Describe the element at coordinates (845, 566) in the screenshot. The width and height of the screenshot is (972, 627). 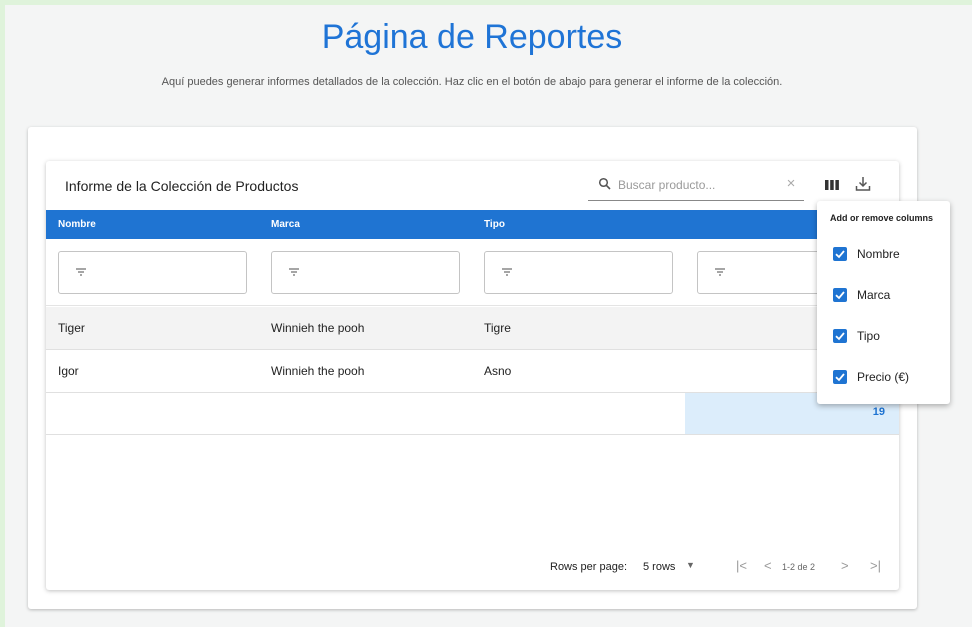
I see `next-page-icon: >` at that location.